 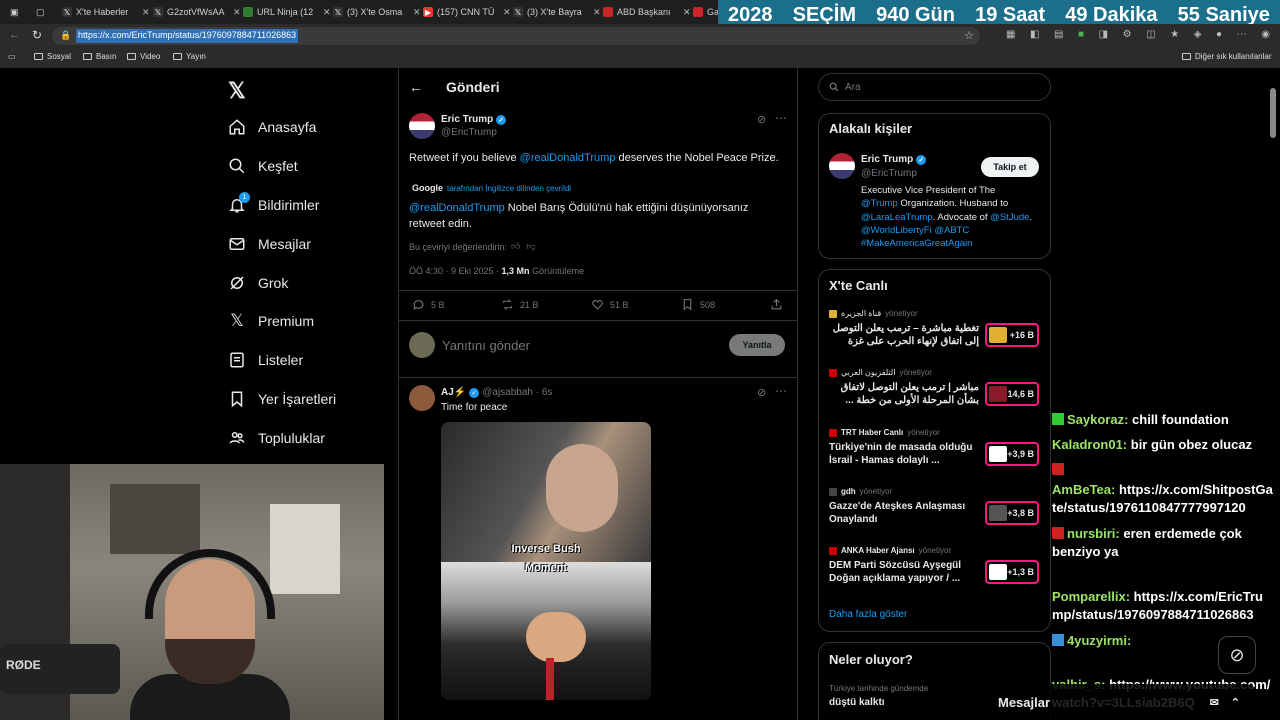 What do you see at coordinates (469, 132) in the screenshot?
I see `post-handle: @EricTrump` at bounding box center [469, 132].